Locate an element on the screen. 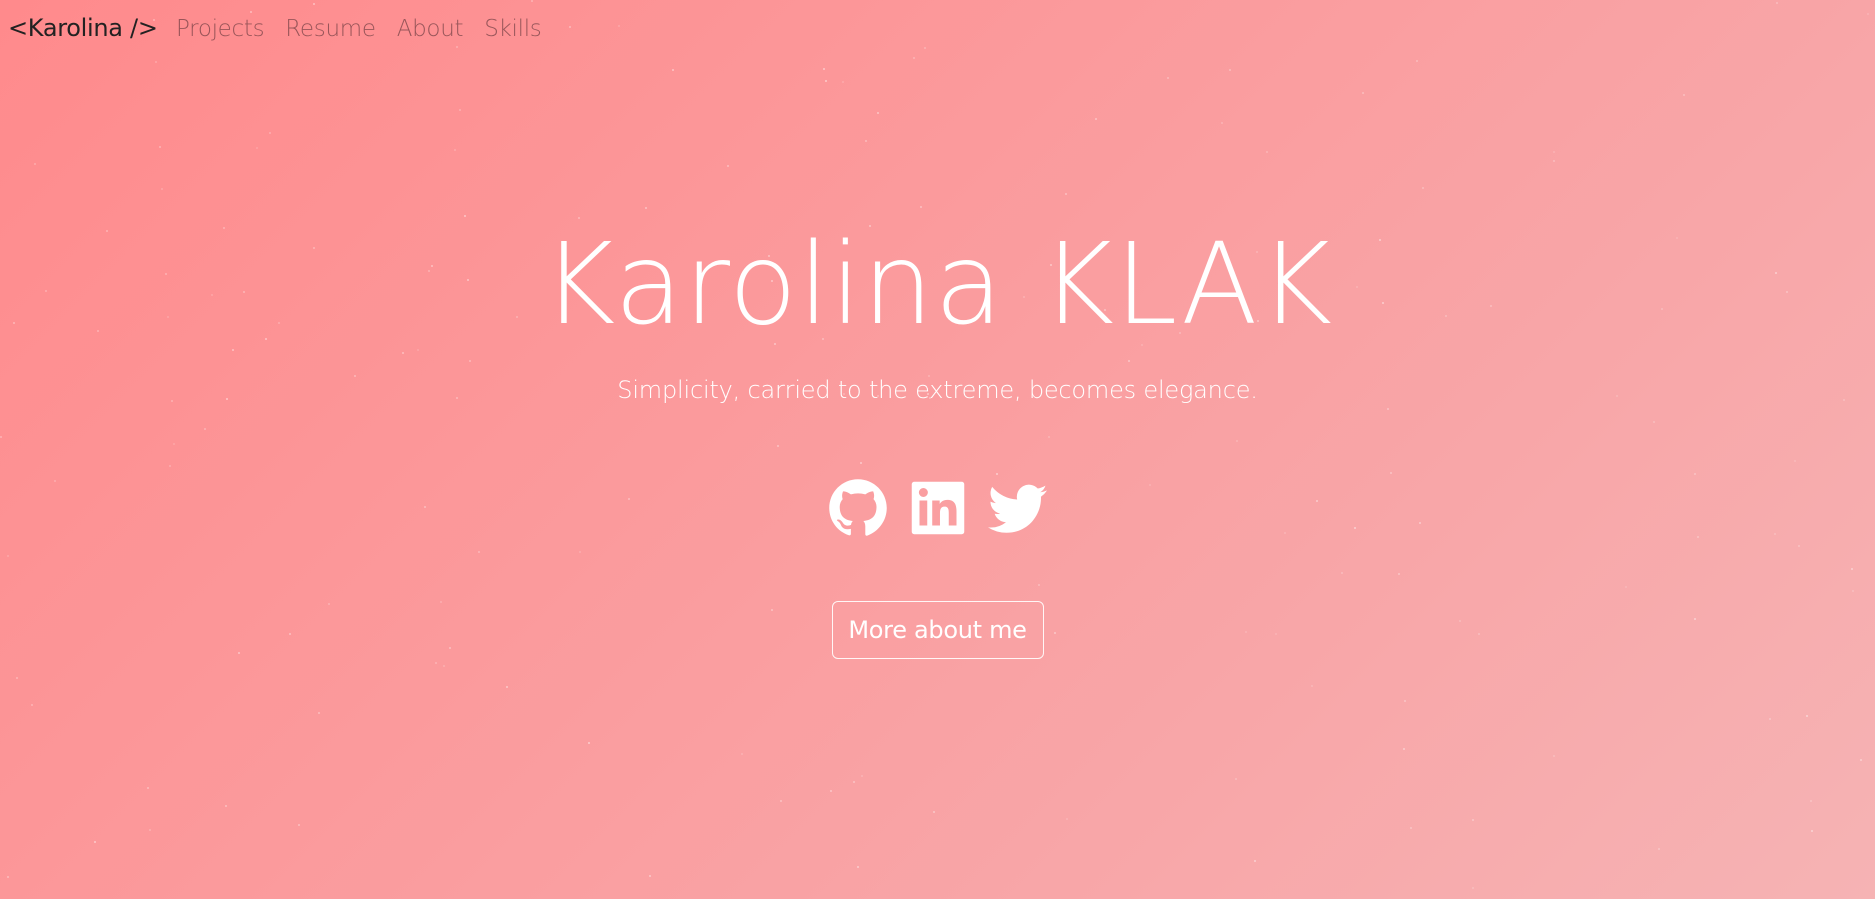 The width and height of the screenshot is (1875, 899). twitter-icon is located at coordinates (1017, 508).